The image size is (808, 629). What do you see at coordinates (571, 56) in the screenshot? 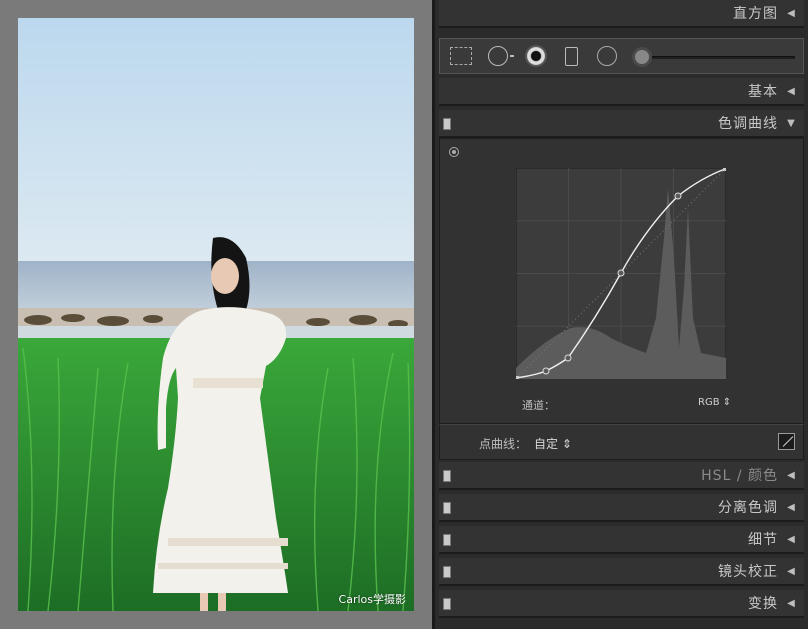
I see `graduated-filter-icon` at bounding box center [571, 56].